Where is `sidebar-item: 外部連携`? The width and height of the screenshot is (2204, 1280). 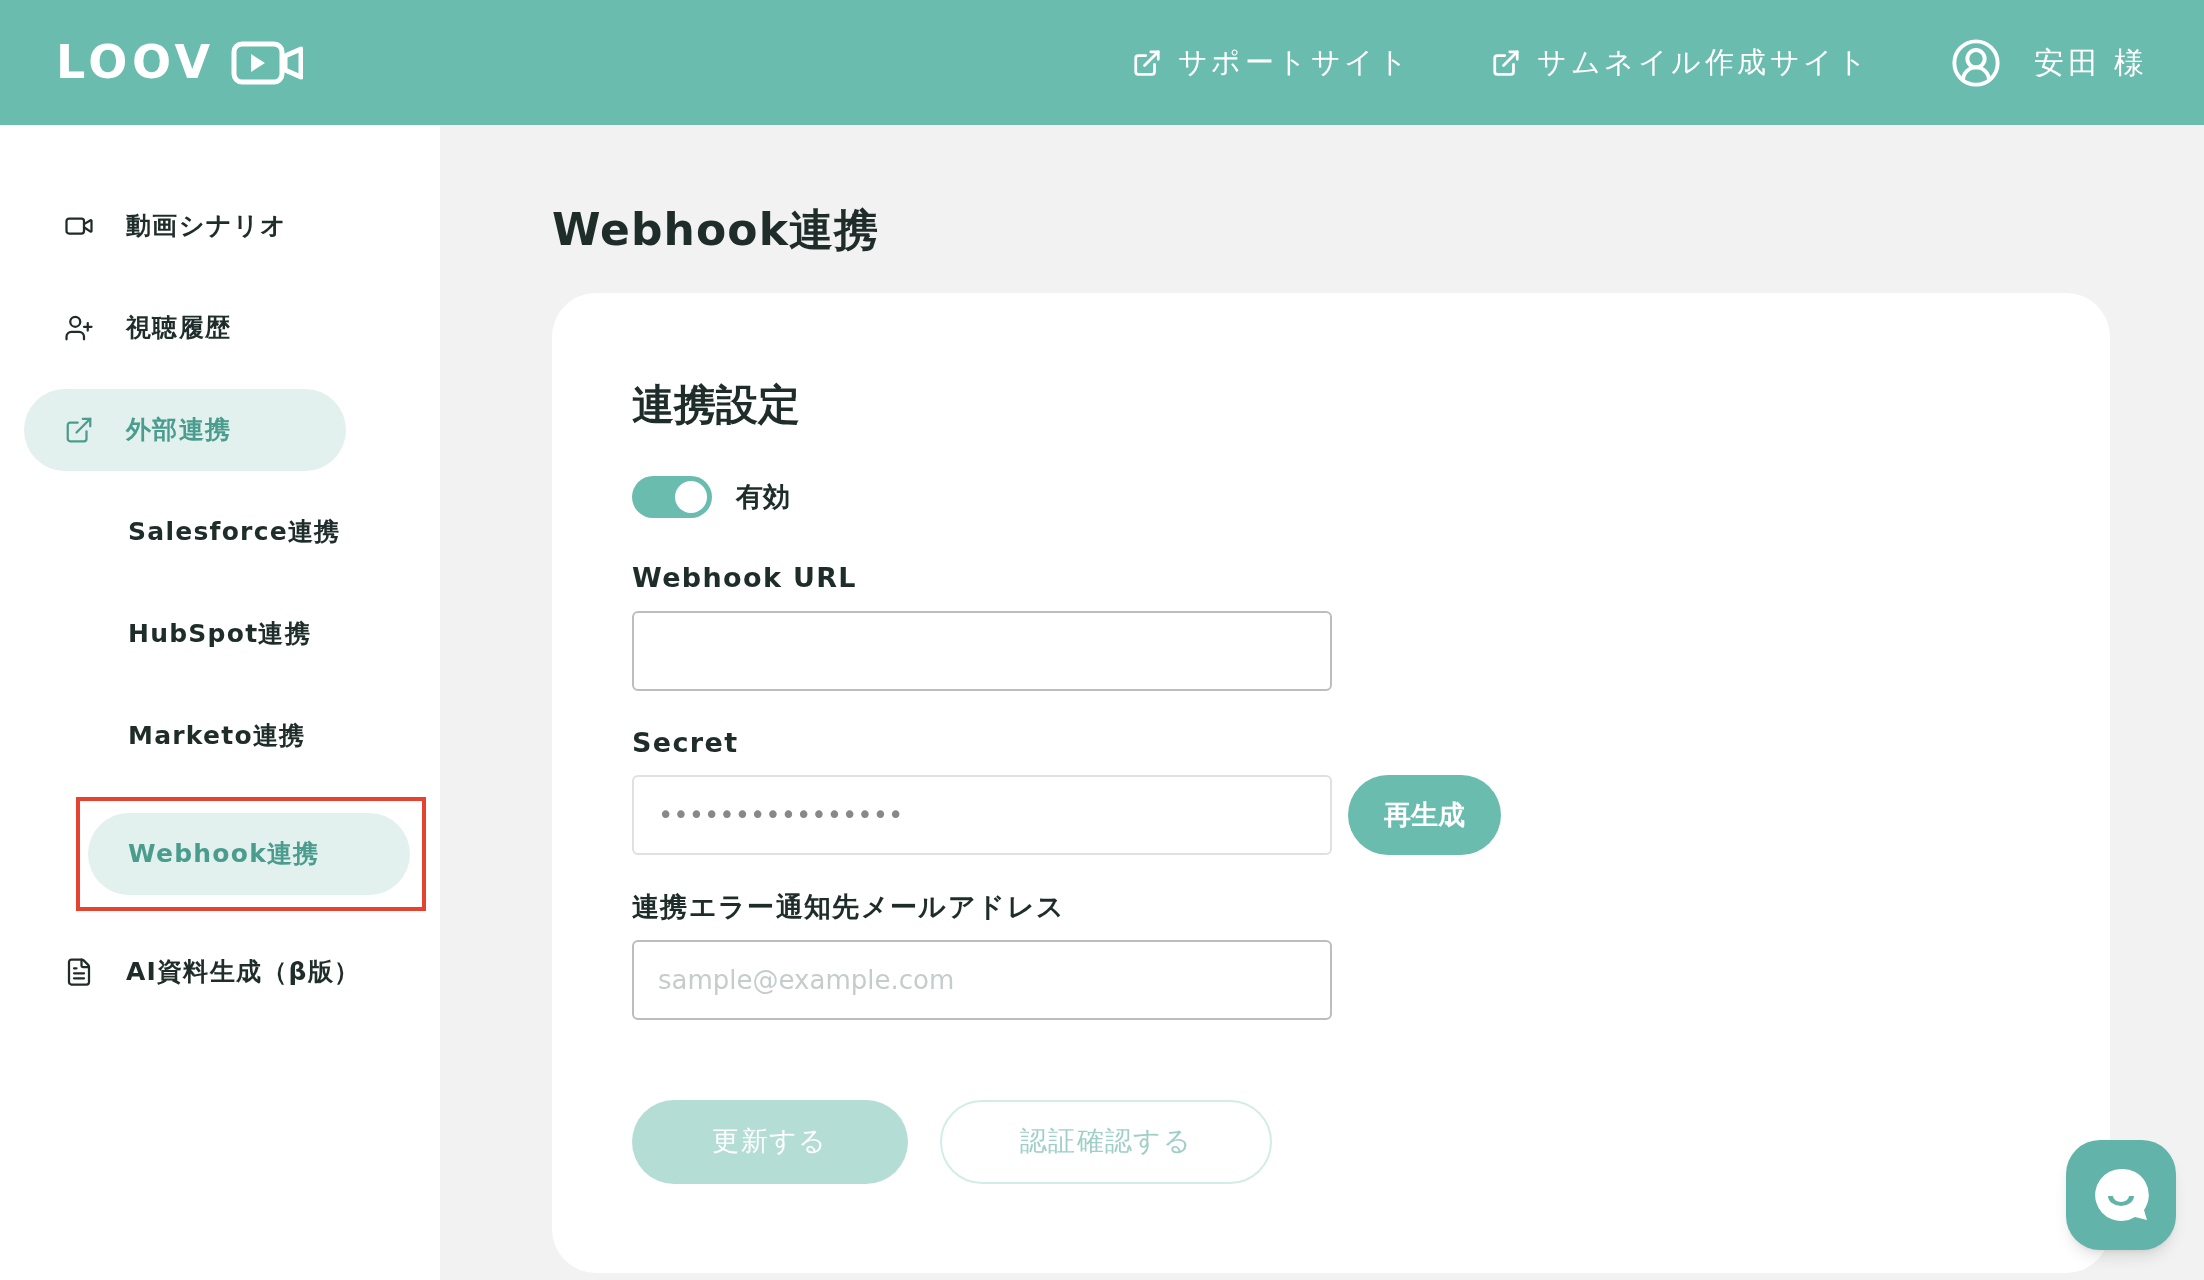
sidebar-item: 外部連携 is located at coordinates (185, 430).